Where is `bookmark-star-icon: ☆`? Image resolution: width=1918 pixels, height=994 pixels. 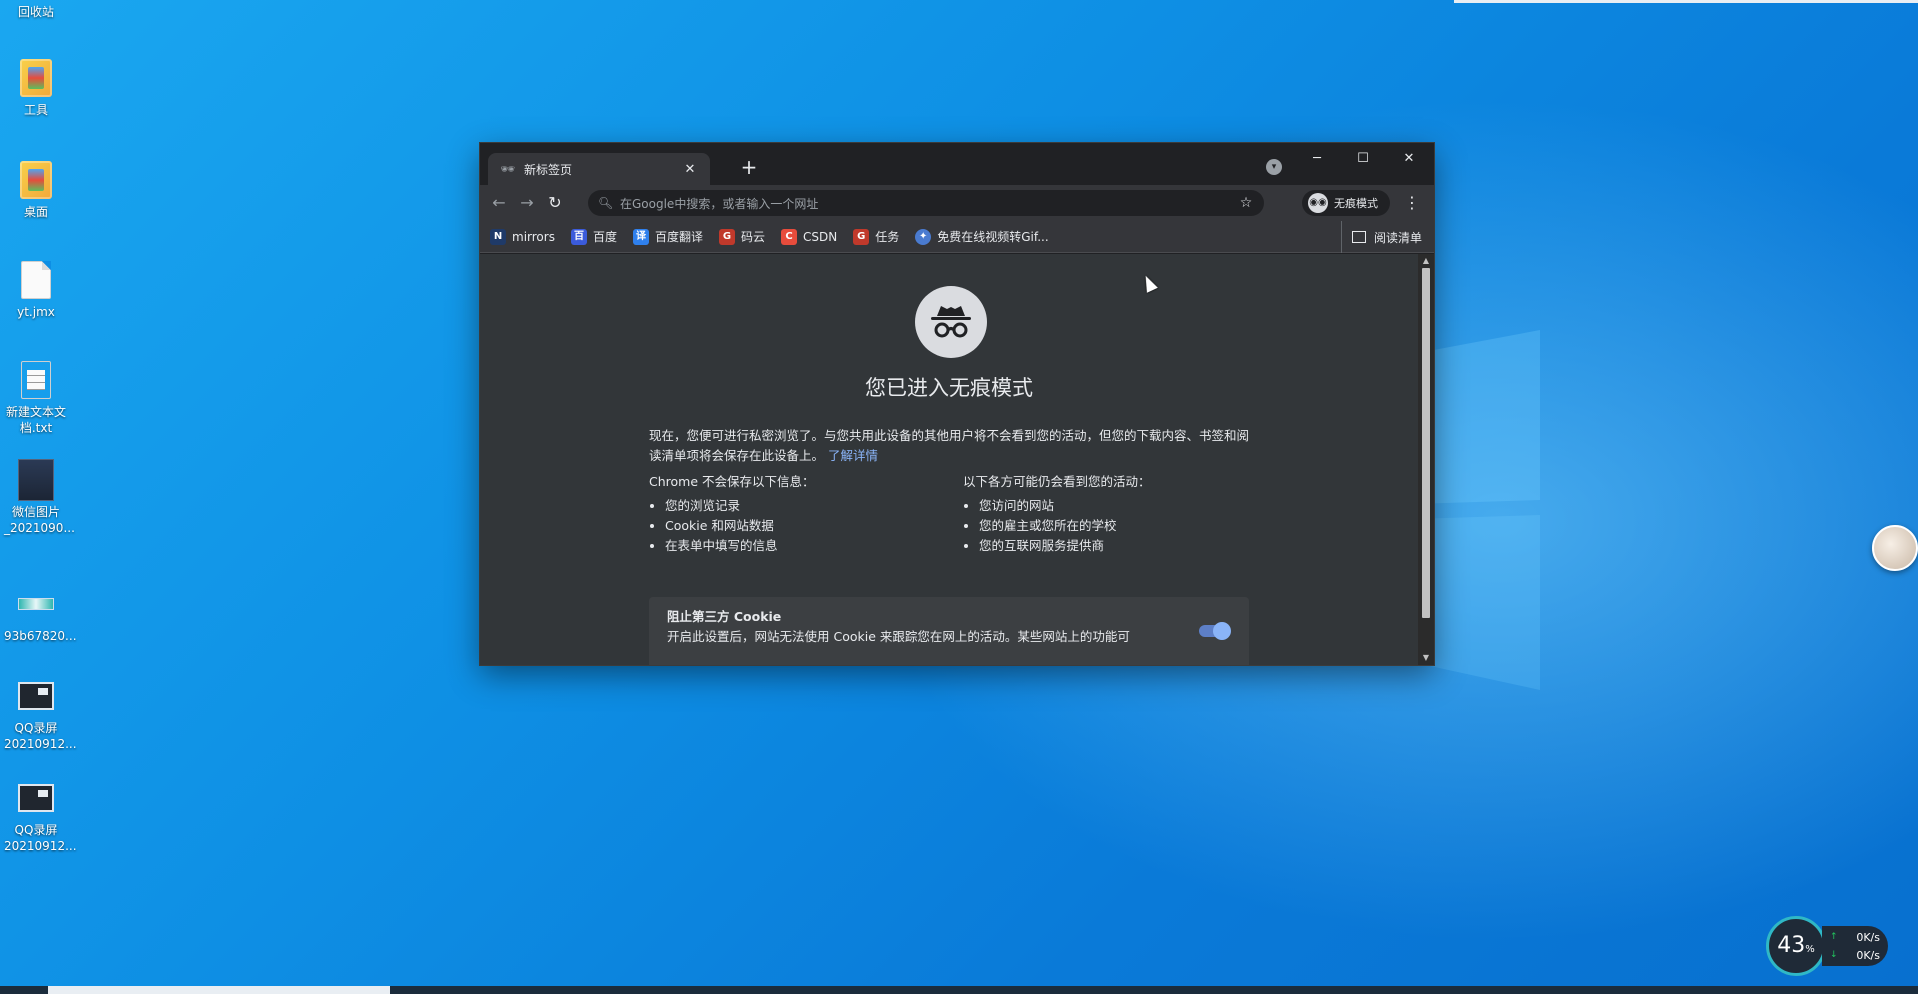 bookmark-star-icon: ☆ is located at coordinates (1246, 203).